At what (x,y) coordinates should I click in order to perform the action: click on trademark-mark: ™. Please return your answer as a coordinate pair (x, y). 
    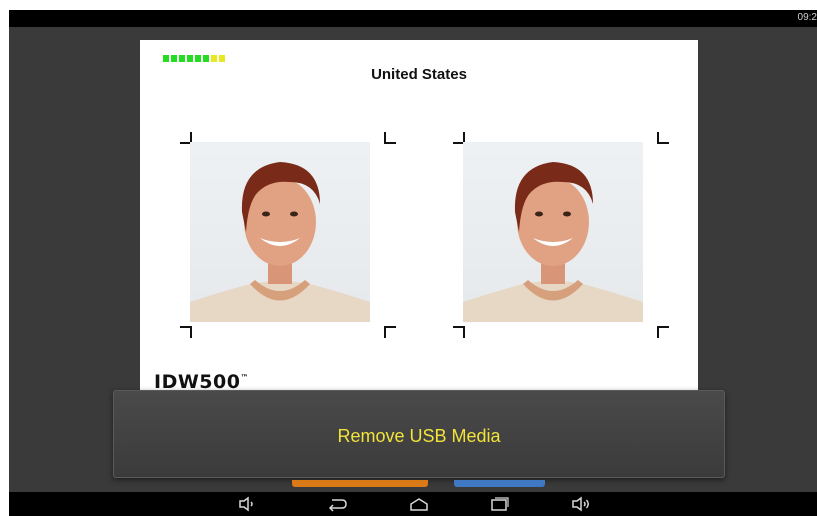
    Looking at the image, I should click on (244, 377).